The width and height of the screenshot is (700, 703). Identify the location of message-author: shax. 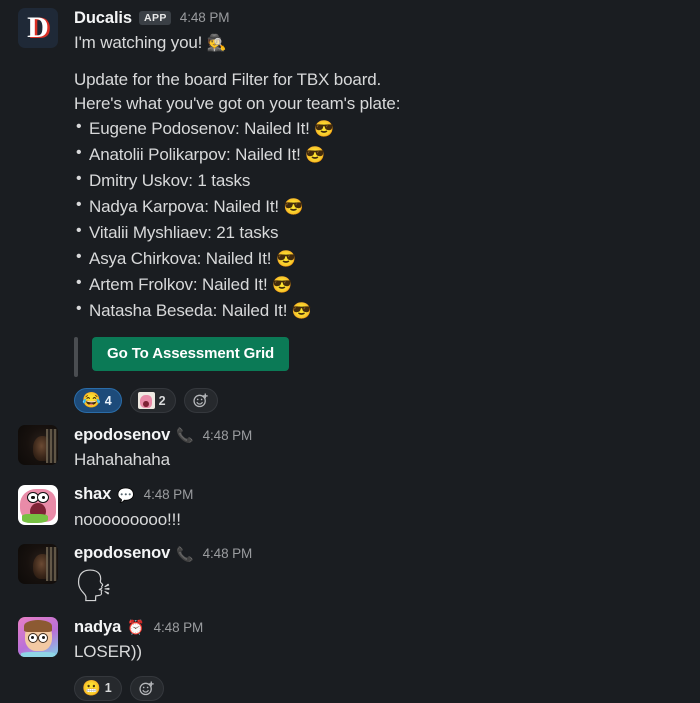
(92, 494).